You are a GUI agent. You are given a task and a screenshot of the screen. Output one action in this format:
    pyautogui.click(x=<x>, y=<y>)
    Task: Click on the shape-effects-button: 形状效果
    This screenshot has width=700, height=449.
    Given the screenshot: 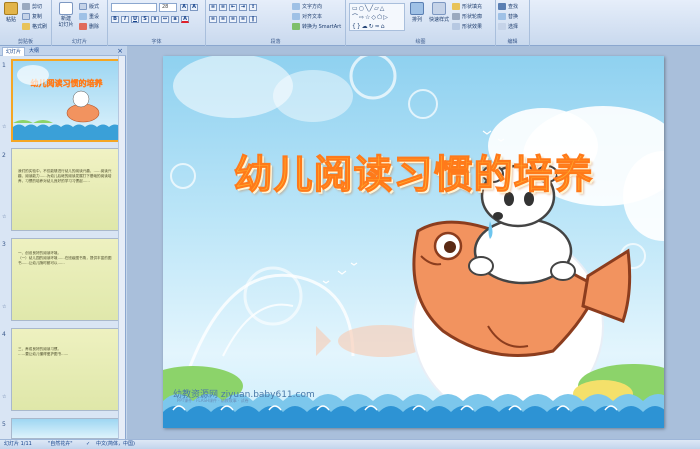 What is the action you would take?
    pyautogui.click(x=473, y=26)
    